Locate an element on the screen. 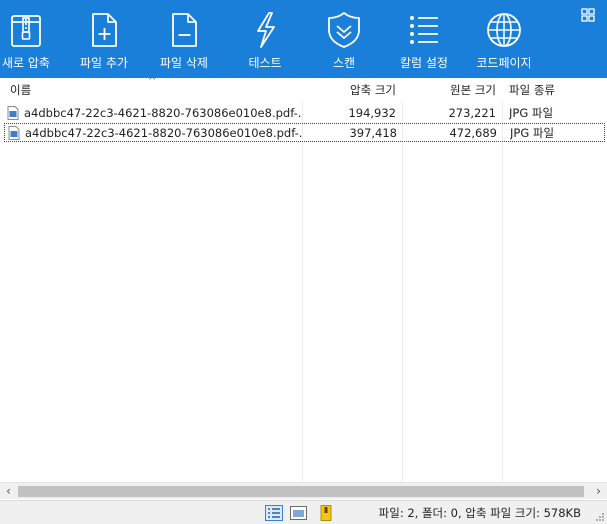 This screenshot has width=607, height=524. add-file-button: 파일 추가 is located at coordinates (104, 39).